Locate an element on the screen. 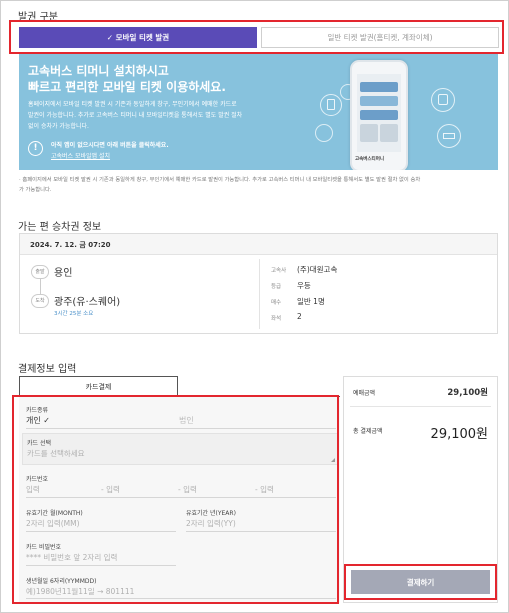  trip-duration: 3시간 25분 소요 is located at coordinates (74, 314).